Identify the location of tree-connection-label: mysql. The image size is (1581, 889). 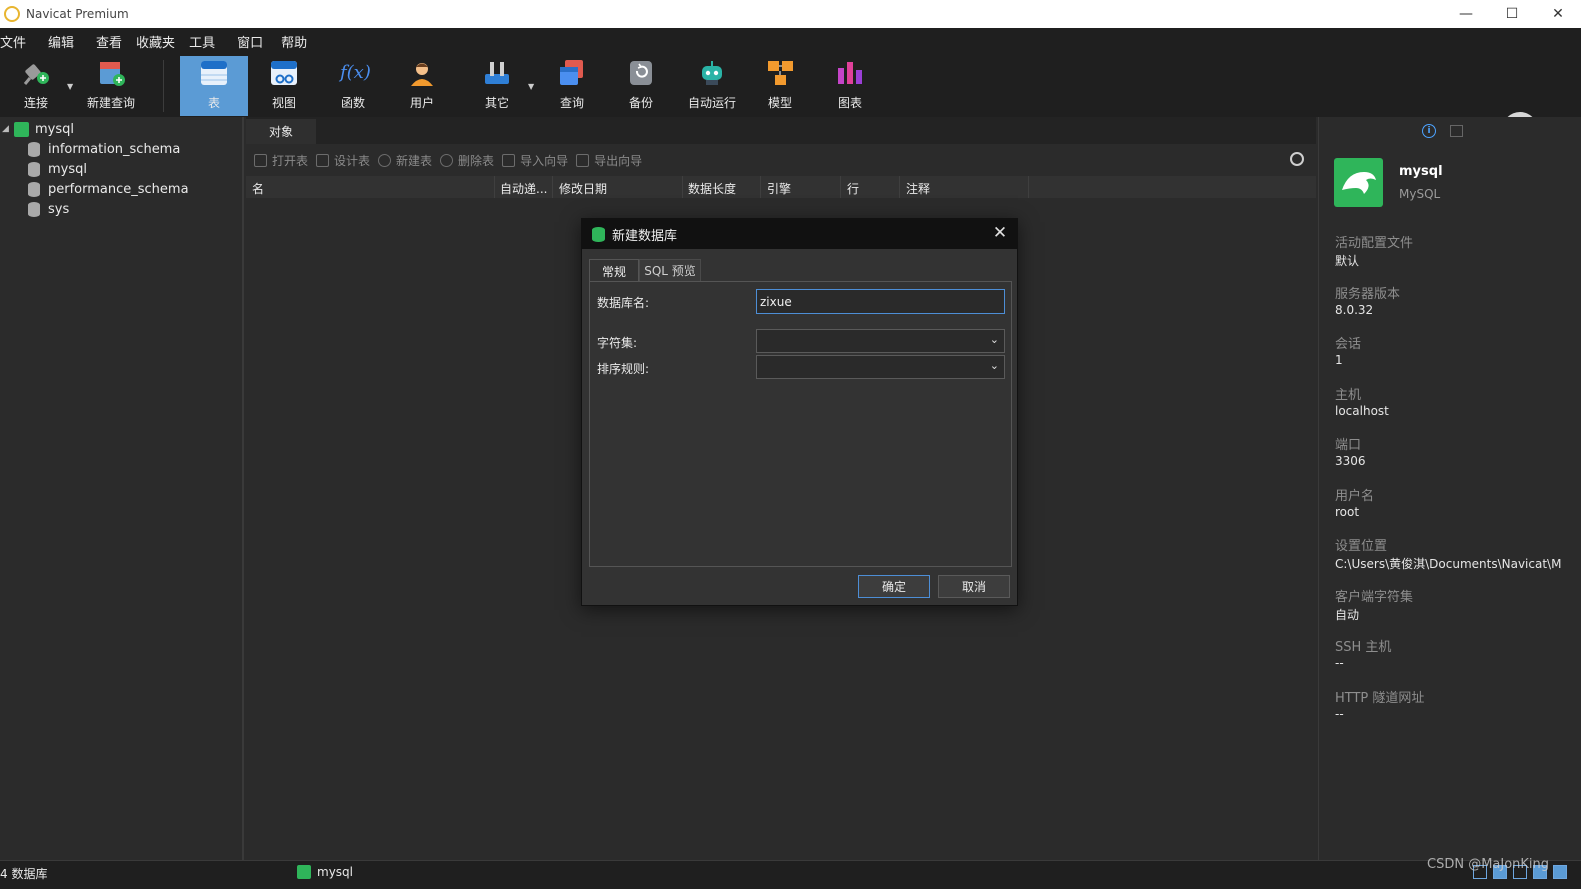
(54, 129).